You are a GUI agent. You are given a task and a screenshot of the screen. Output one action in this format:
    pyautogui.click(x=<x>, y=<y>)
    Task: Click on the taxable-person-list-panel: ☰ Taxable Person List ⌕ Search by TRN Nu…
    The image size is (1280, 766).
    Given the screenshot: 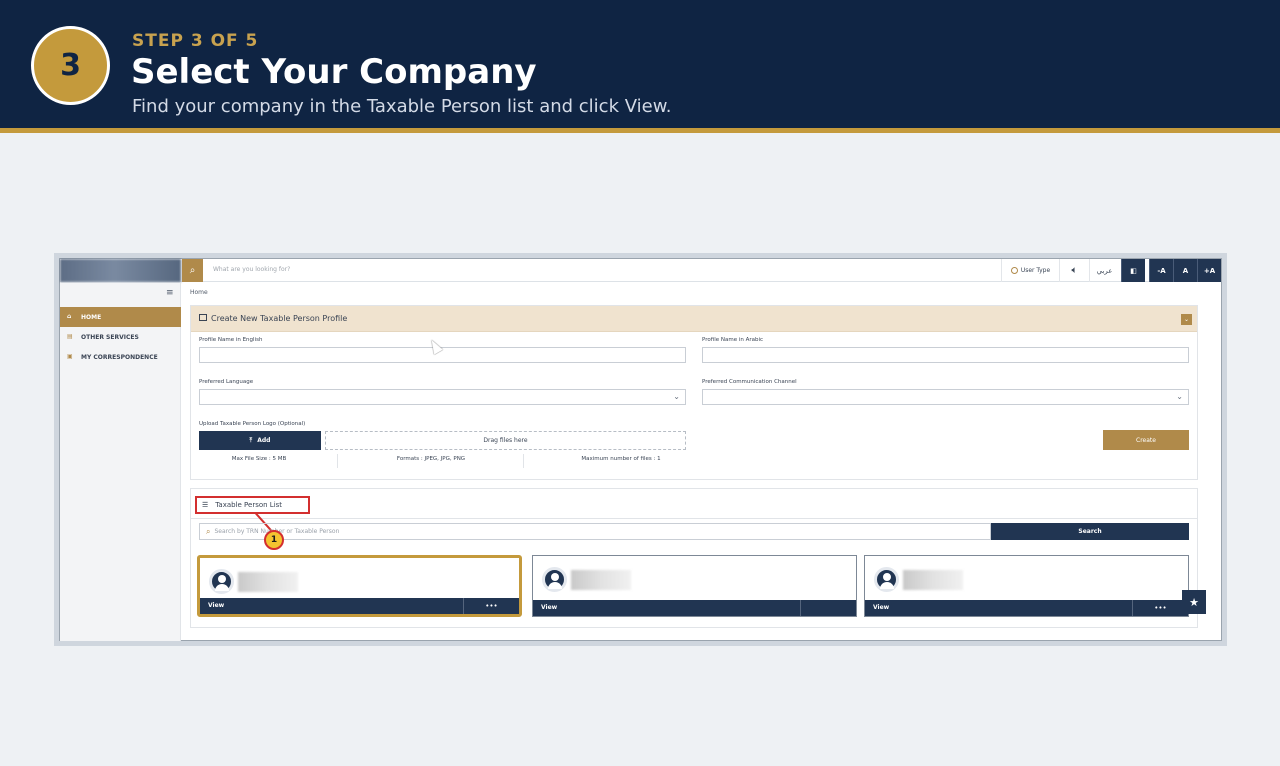 What is the action you would take?
    pyautogui.click(x=694, y=558)
    